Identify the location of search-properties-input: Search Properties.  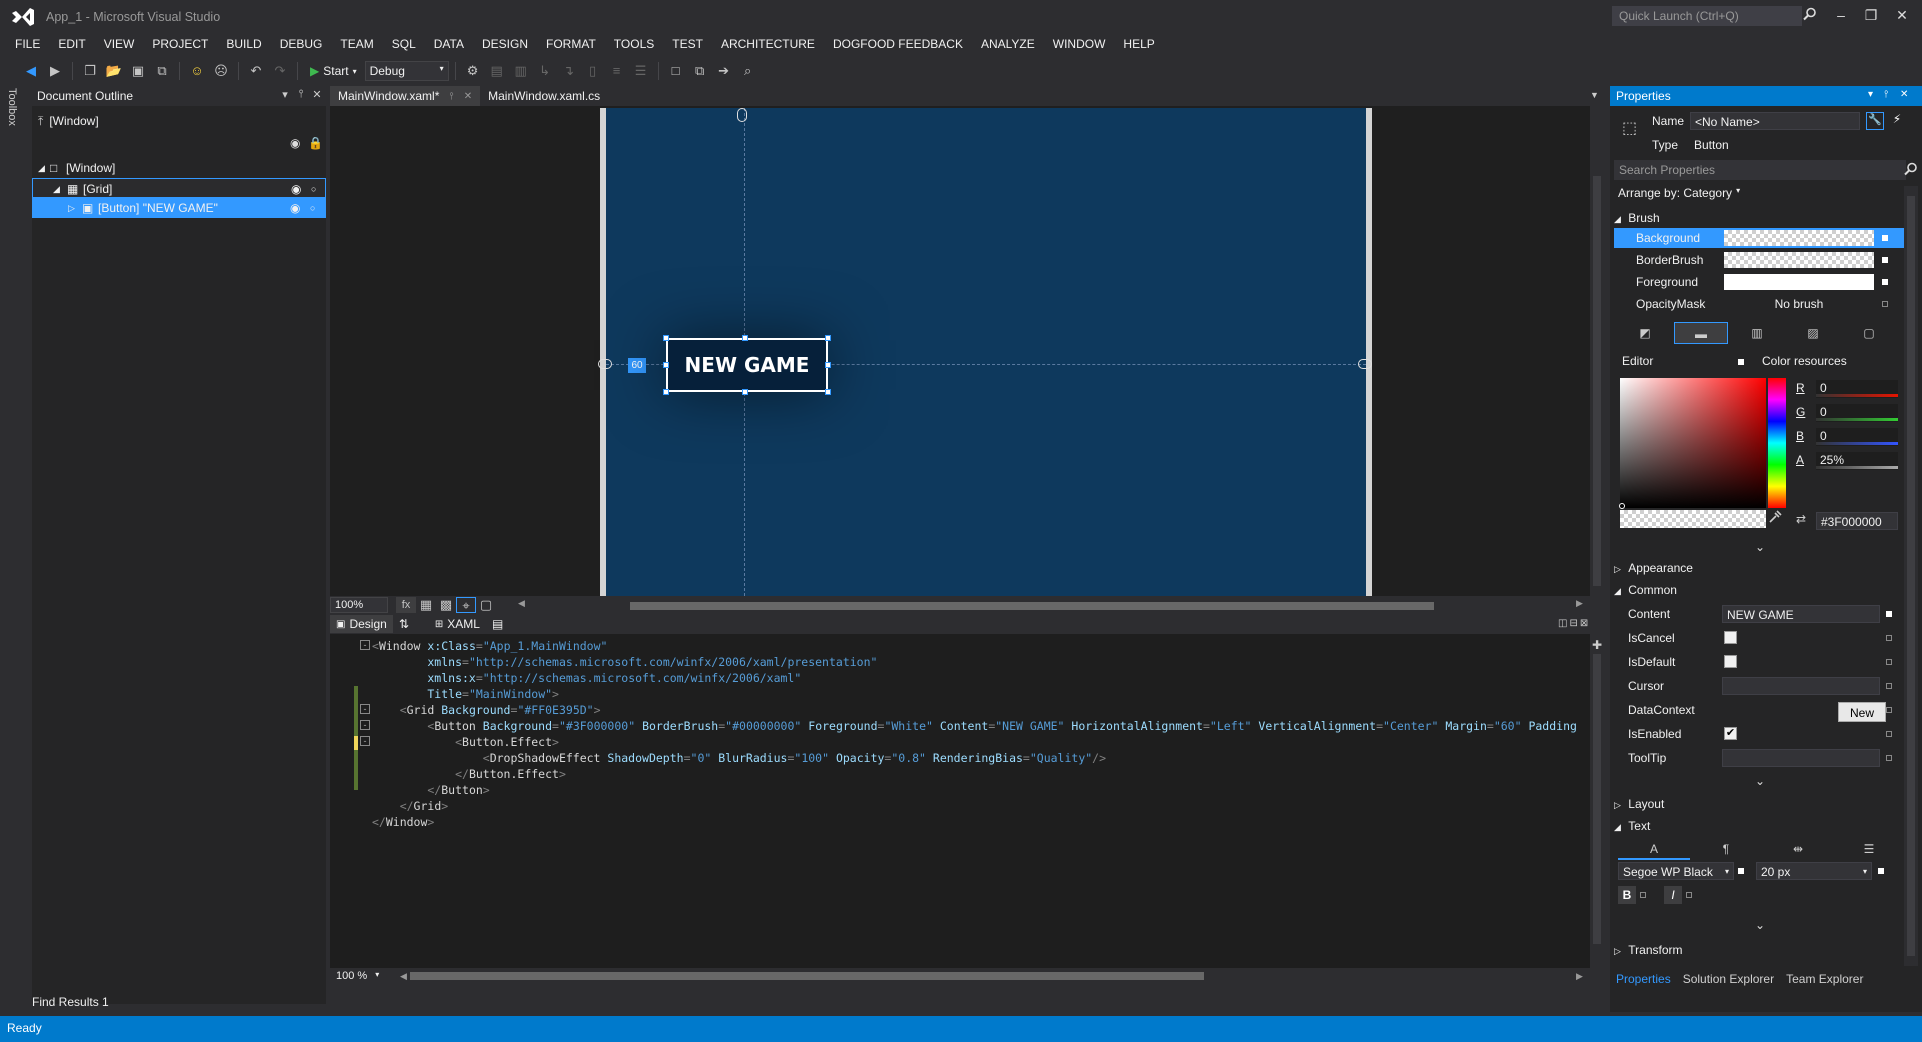
(1760, 170).